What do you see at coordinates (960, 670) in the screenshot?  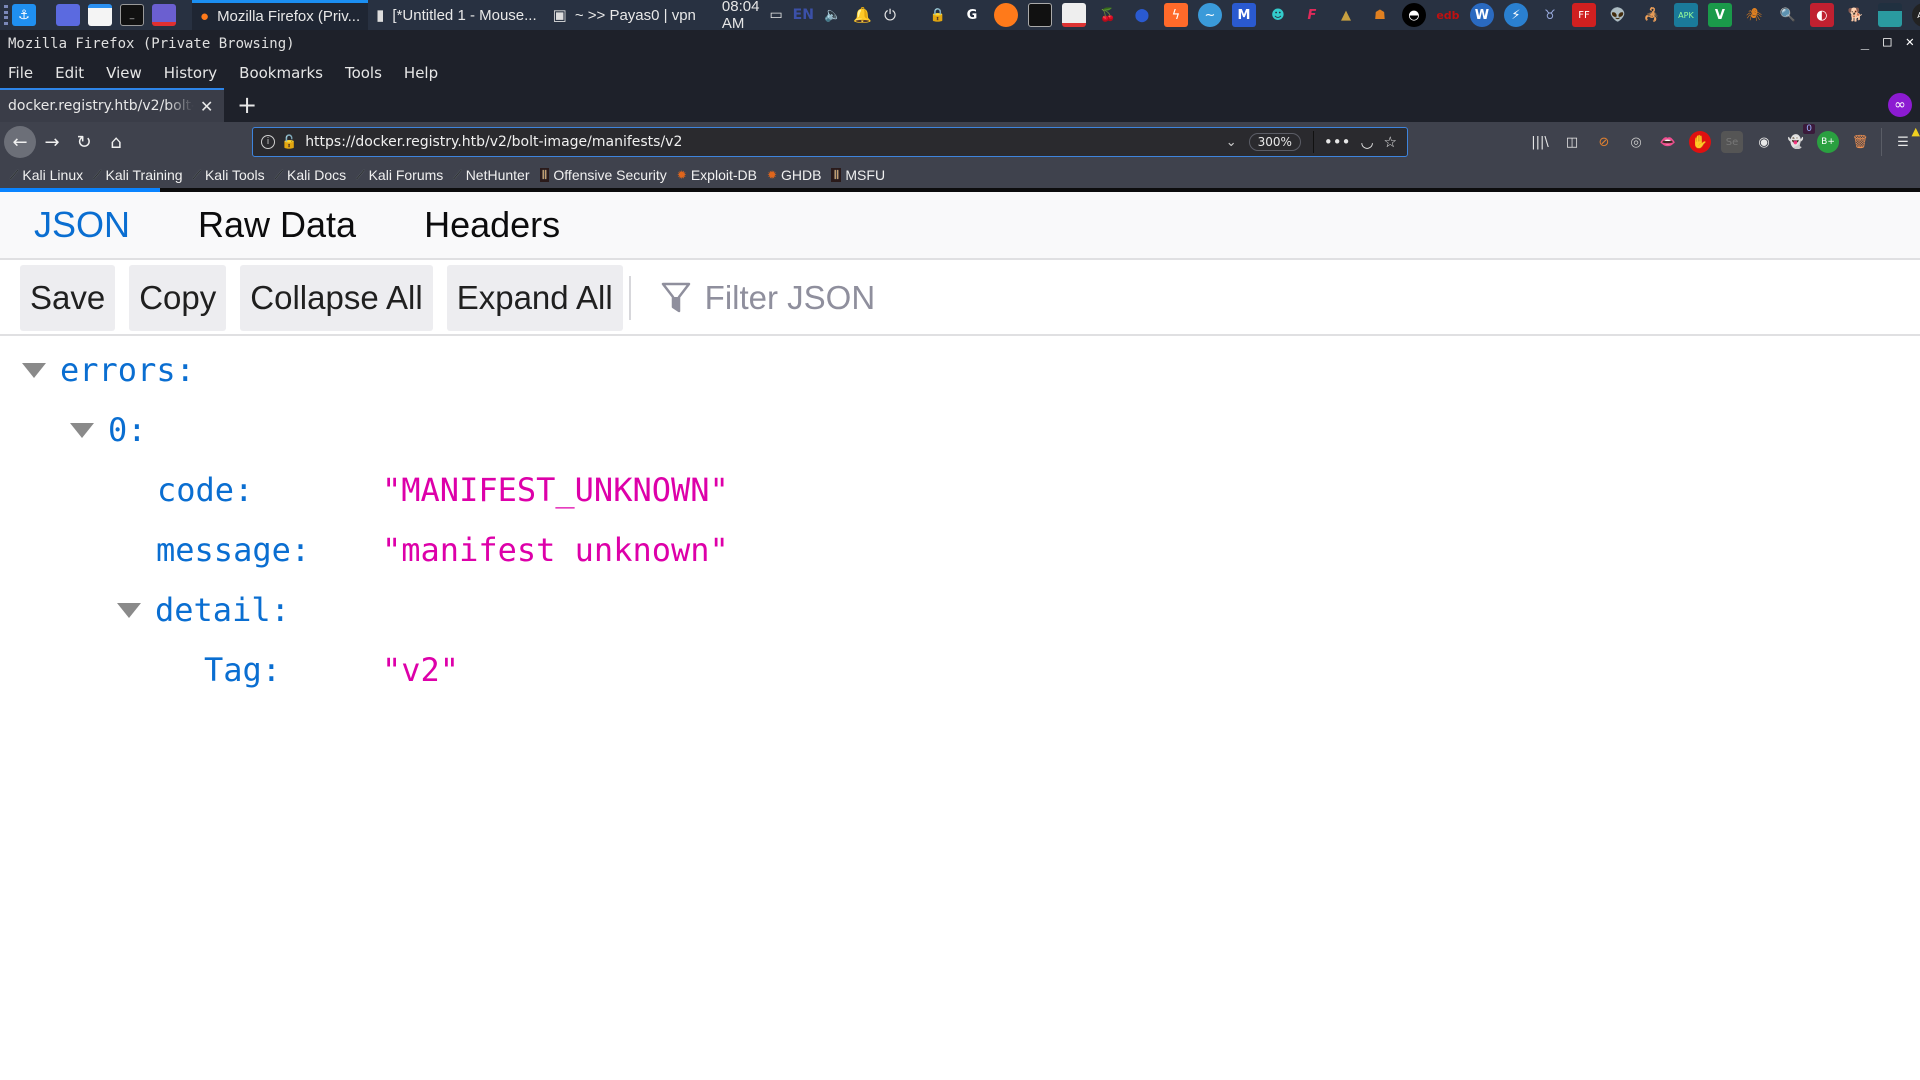 I see `tree-row-tag: Tag: "v2"` at bounding box center [960, 670].